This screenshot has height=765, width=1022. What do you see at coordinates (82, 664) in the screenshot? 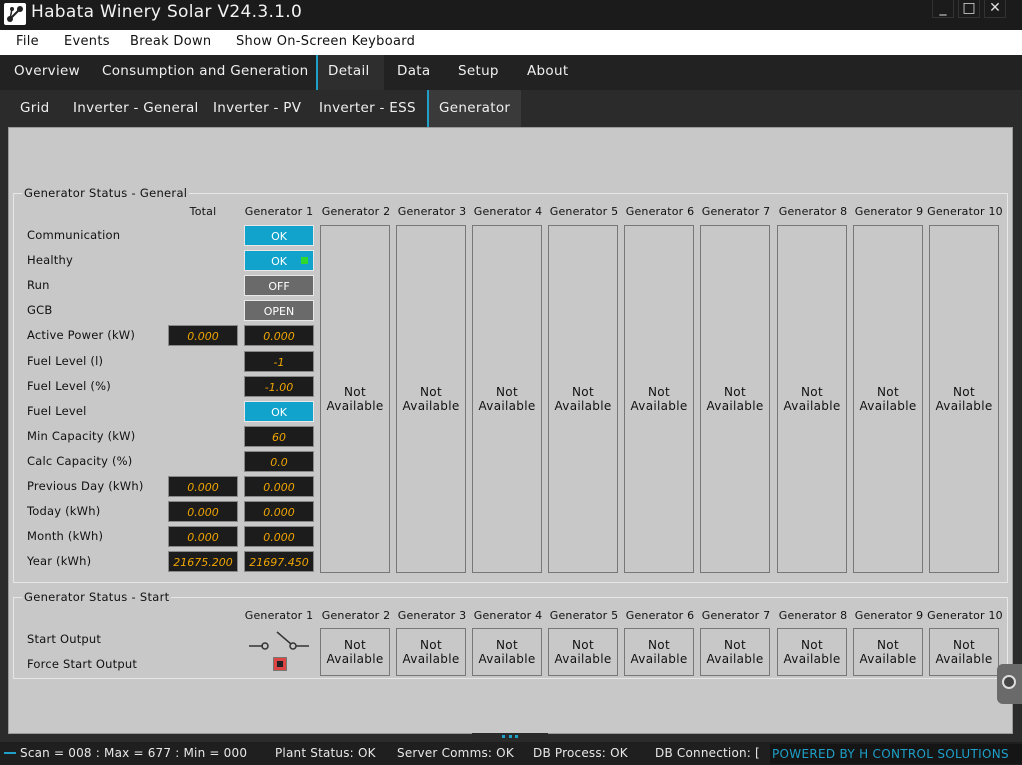
I see `force-start-output-label: Force Start Output` at bounding box center [82, 664].